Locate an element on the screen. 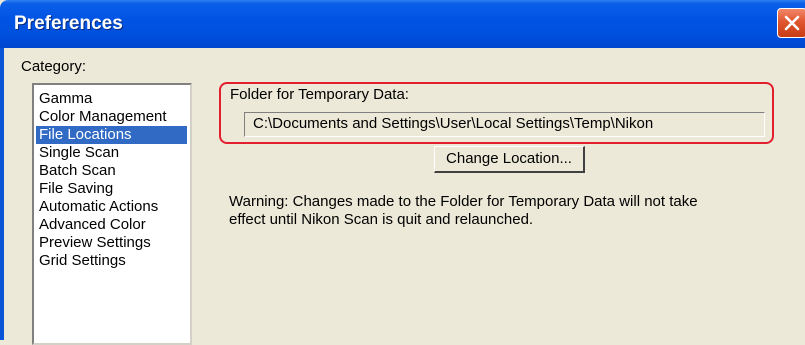 This screenshot has width=805, height=345. title-bar: Preferences is located at coordinates (402, 24).